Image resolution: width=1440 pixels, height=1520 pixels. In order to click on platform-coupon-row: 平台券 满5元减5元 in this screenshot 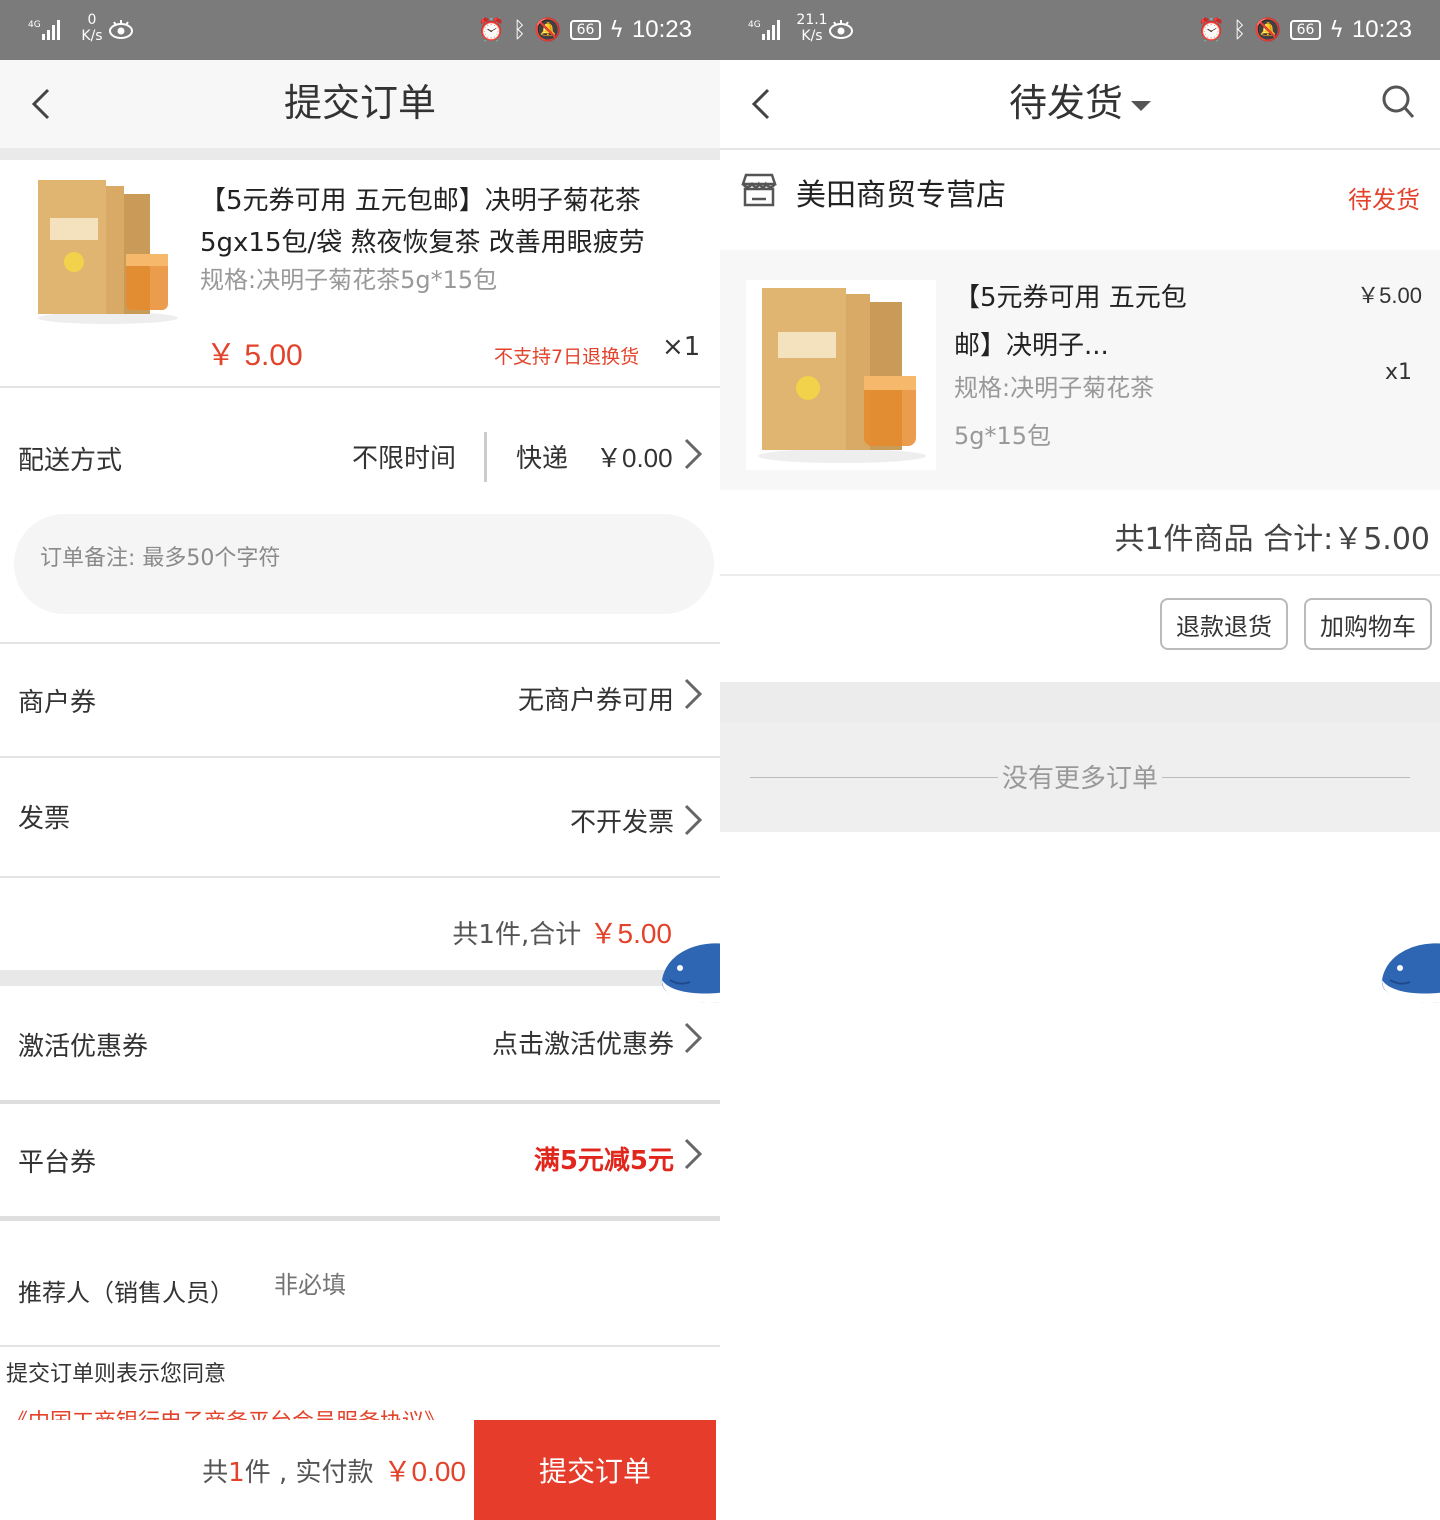, I will do `click(360, 1160)`.